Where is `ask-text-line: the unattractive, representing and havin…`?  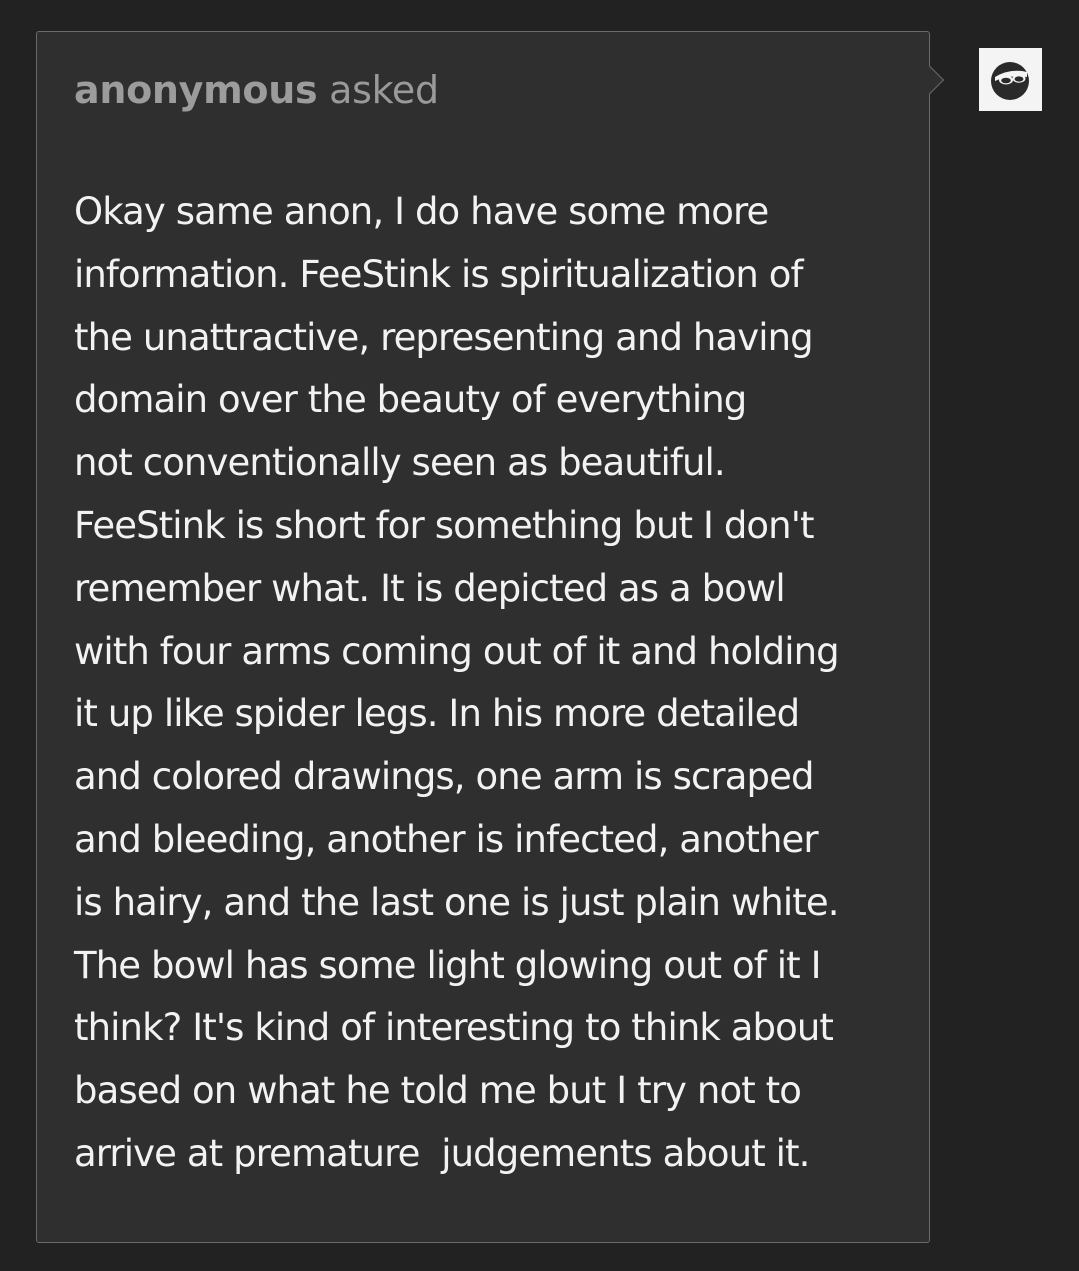 ask-text-line: the unattractive, representing and havin… is located at coordinates (444, 337).